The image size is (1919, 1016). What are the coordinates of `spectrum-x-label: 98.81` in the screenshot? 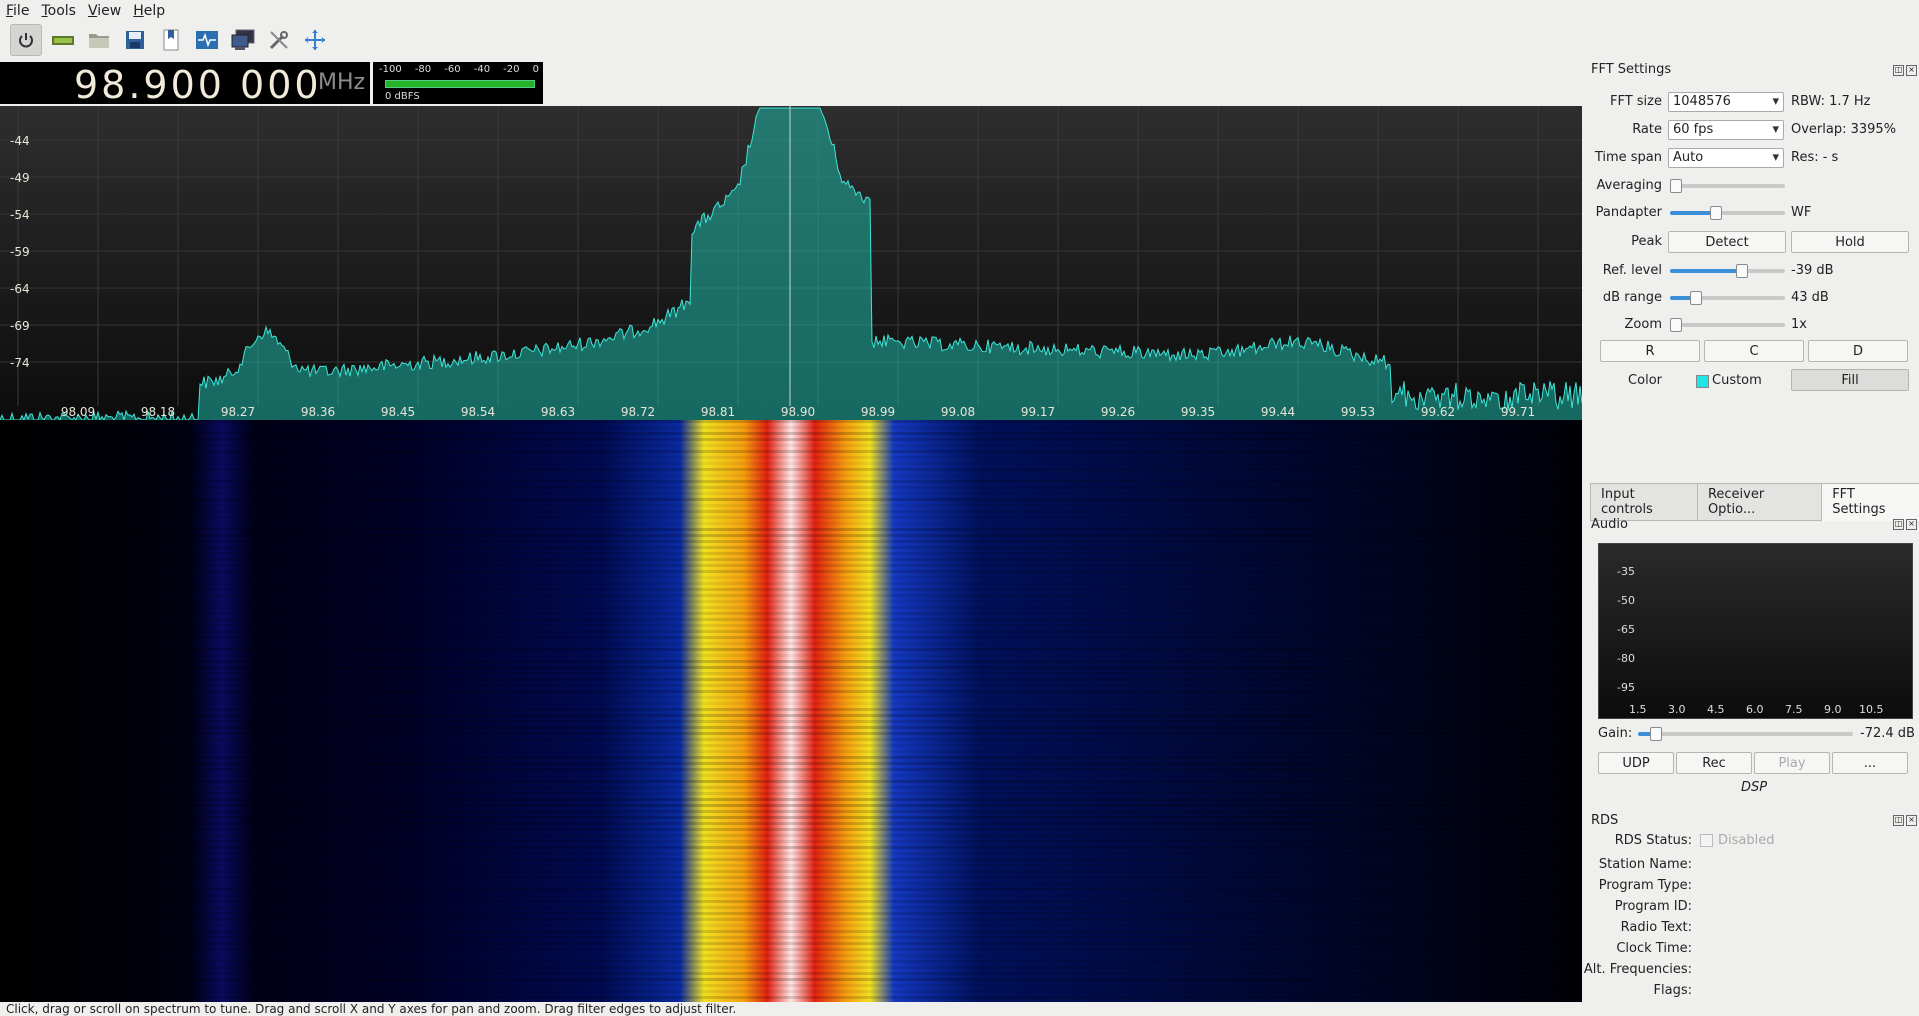 It's located at (718, 412).